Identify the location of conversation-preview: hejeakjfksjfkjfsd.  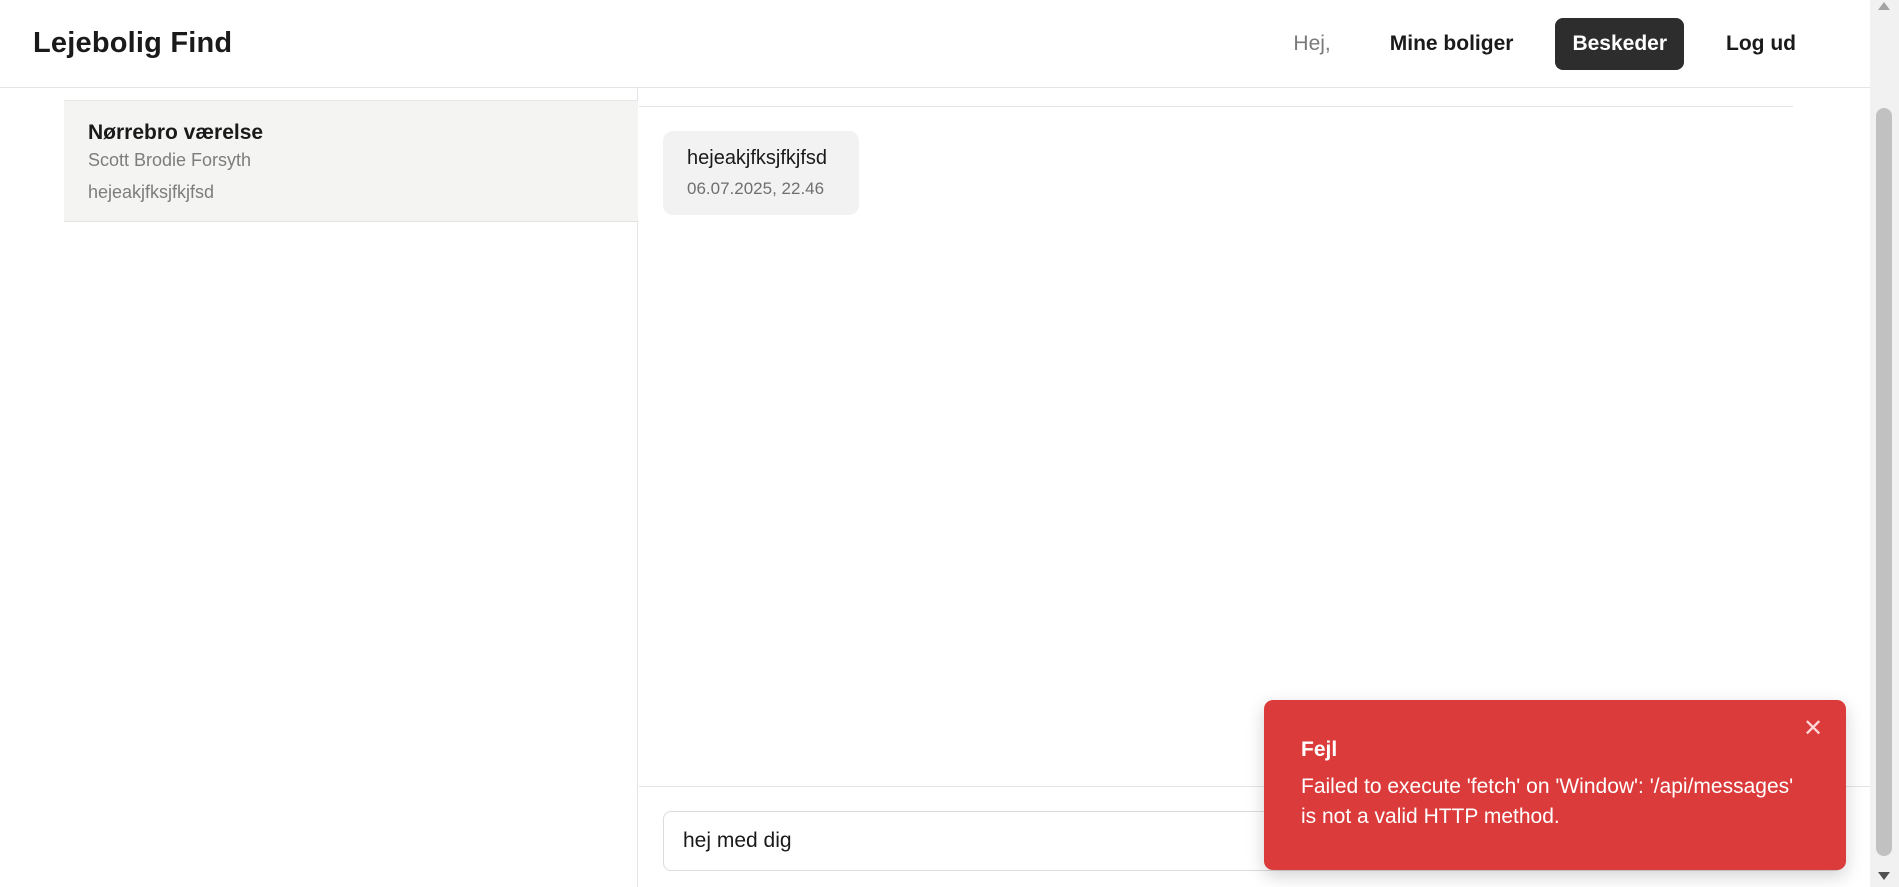
(151, 192).